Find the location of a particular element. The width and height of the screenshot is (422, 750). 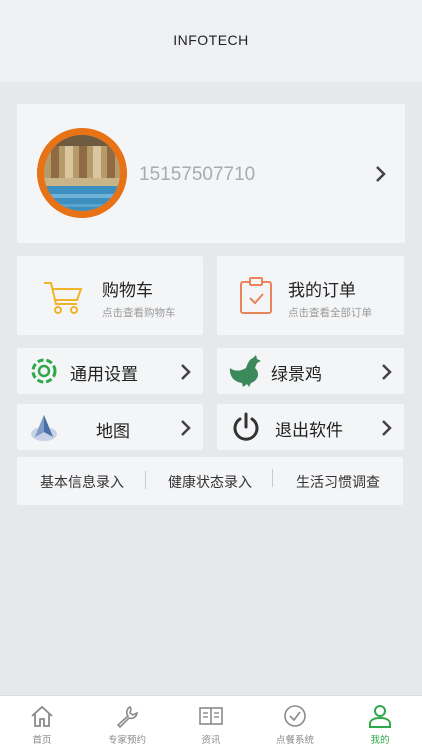

lifestyle-survey-link: 生活习惯调查 is located at coordinates (338, 482).